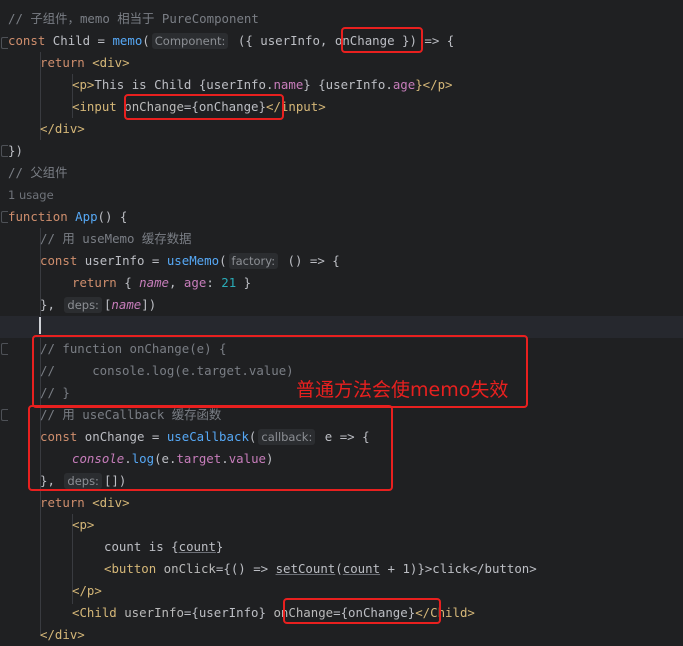  I want to click on identifier: userInfo =, so click(122, 260).